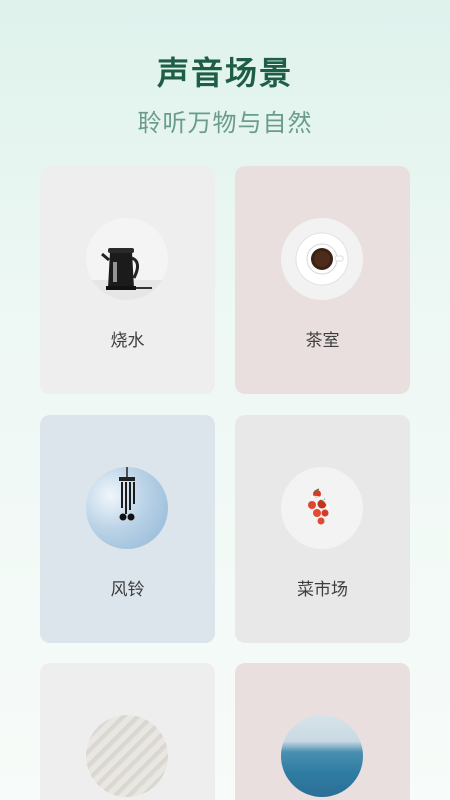 This screenshot has height=800, width=450. Describe the element at coordinates (127, 508) in the screenshot. I see `wind-chime-icon` at that location.